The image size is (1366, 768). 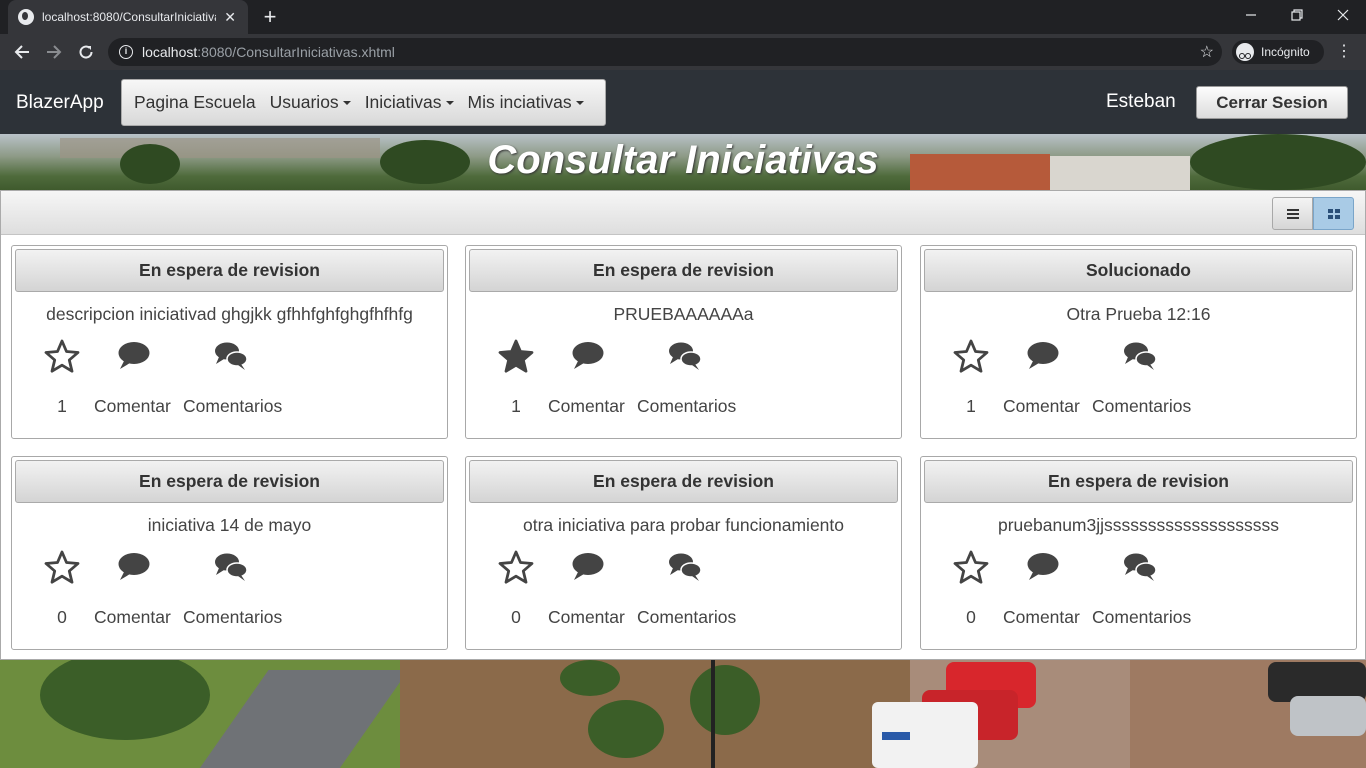 What do you see at coordinates (1344, 52) in the screenshot?
I see `browser-menu-icon: ⋮` at bounding box center [1344, 52].